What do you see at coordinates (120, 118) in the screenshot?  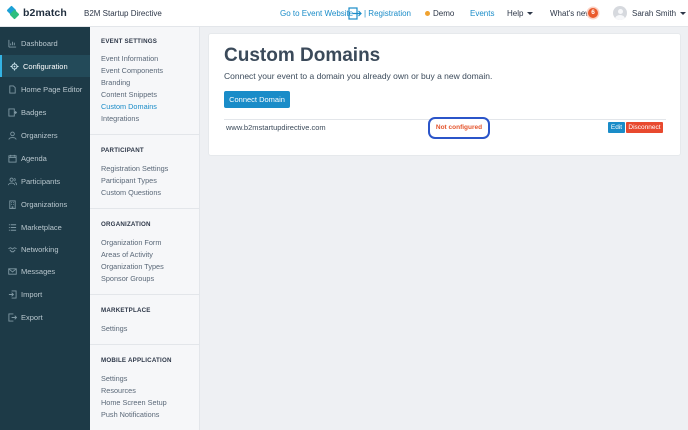 I see `subnav-item-integrations: Integrations` at bounding box center [120, 118].